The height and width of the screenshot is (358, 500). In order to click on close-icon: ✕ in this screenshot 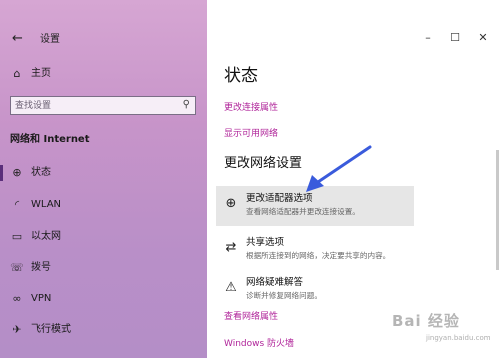, I will do `click(483, 38)`.